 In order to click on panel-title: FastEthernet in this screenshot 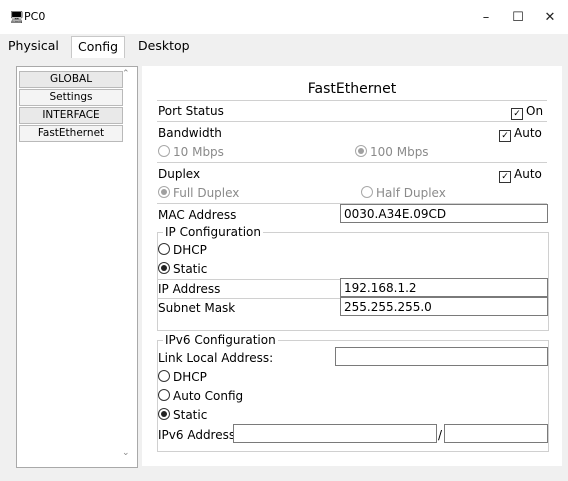, I will do `click(352, 89)`.